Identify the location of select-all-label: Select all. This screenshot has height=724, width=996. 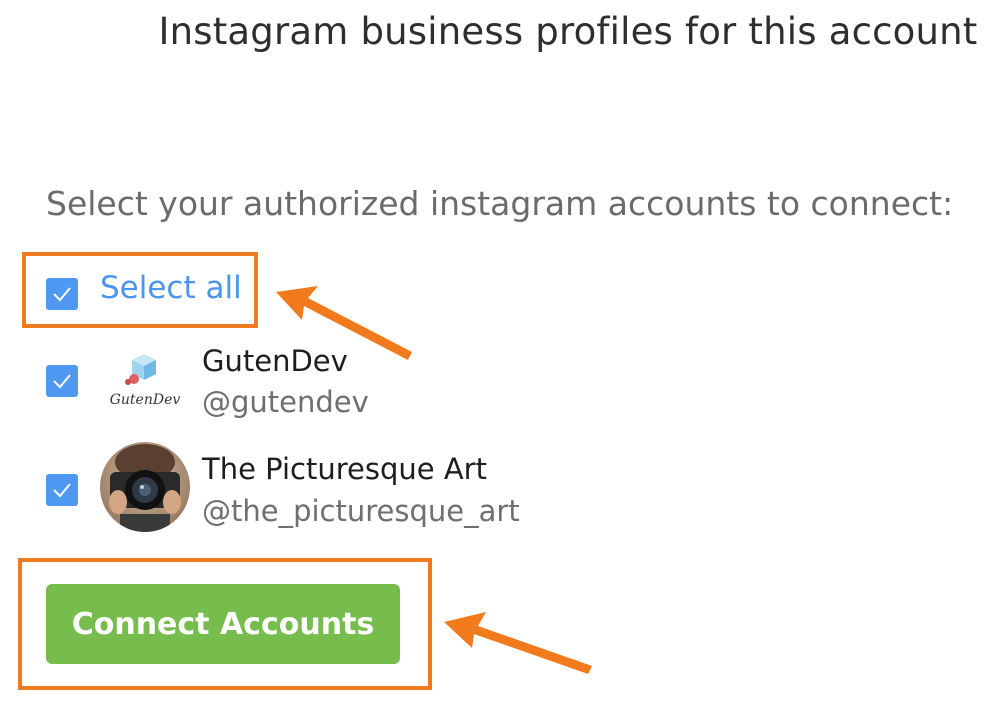
(171, 288).